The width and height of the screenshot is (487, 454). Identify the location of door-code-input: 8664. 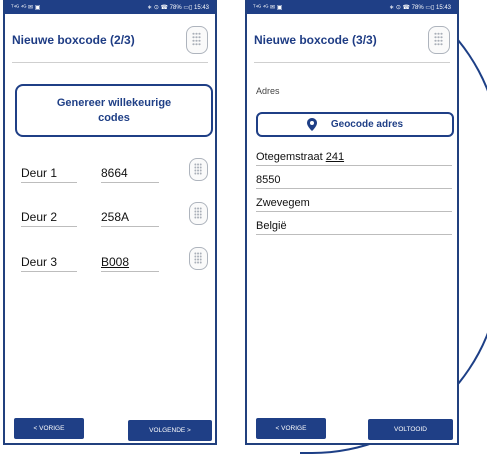
(130, 174).